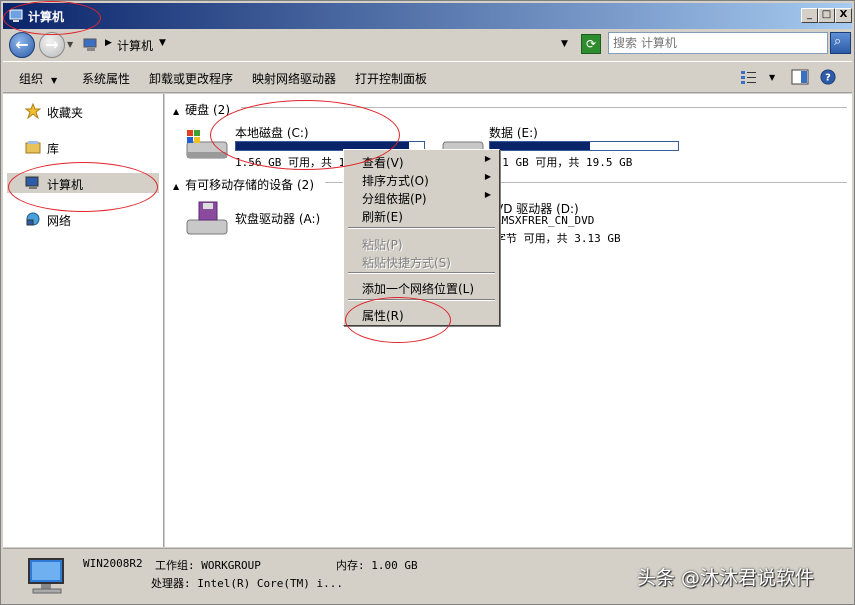 This screenshot has height=605, width=855. What do you see at coordinates (561, 162) in the screenshot?
I see `drive-space-info: 9.1 GB 可用，共 19.5 GB` at bounding box center [561, 162].